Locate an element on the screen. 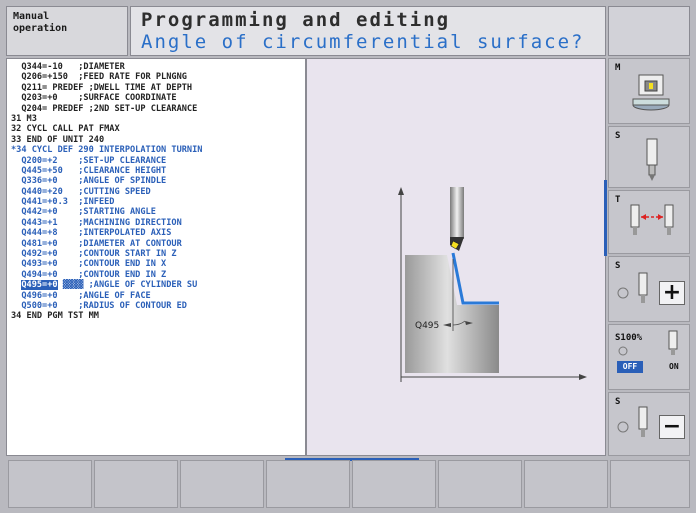 The image size is (696, 513). program-line: Q495=+0 ▓▓▓▓ ;ANGLE OF CYLINDER SU is located at coordinates (156, 285).